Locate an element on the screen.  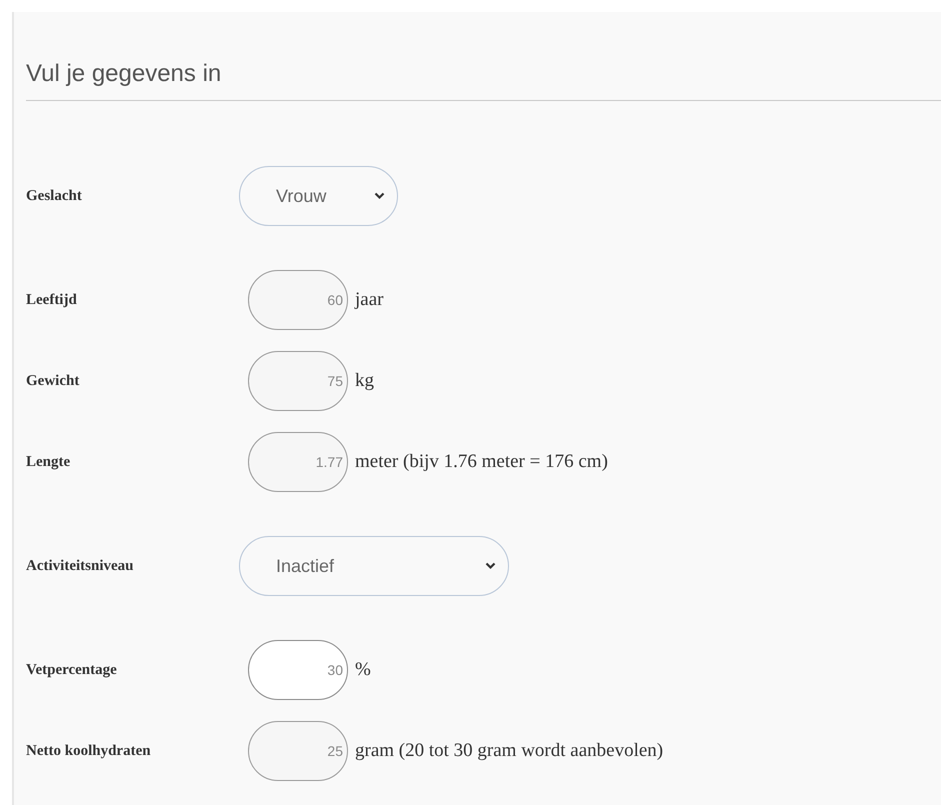
form-title: Vul je gegevens in is located at coordinates (124, 74).